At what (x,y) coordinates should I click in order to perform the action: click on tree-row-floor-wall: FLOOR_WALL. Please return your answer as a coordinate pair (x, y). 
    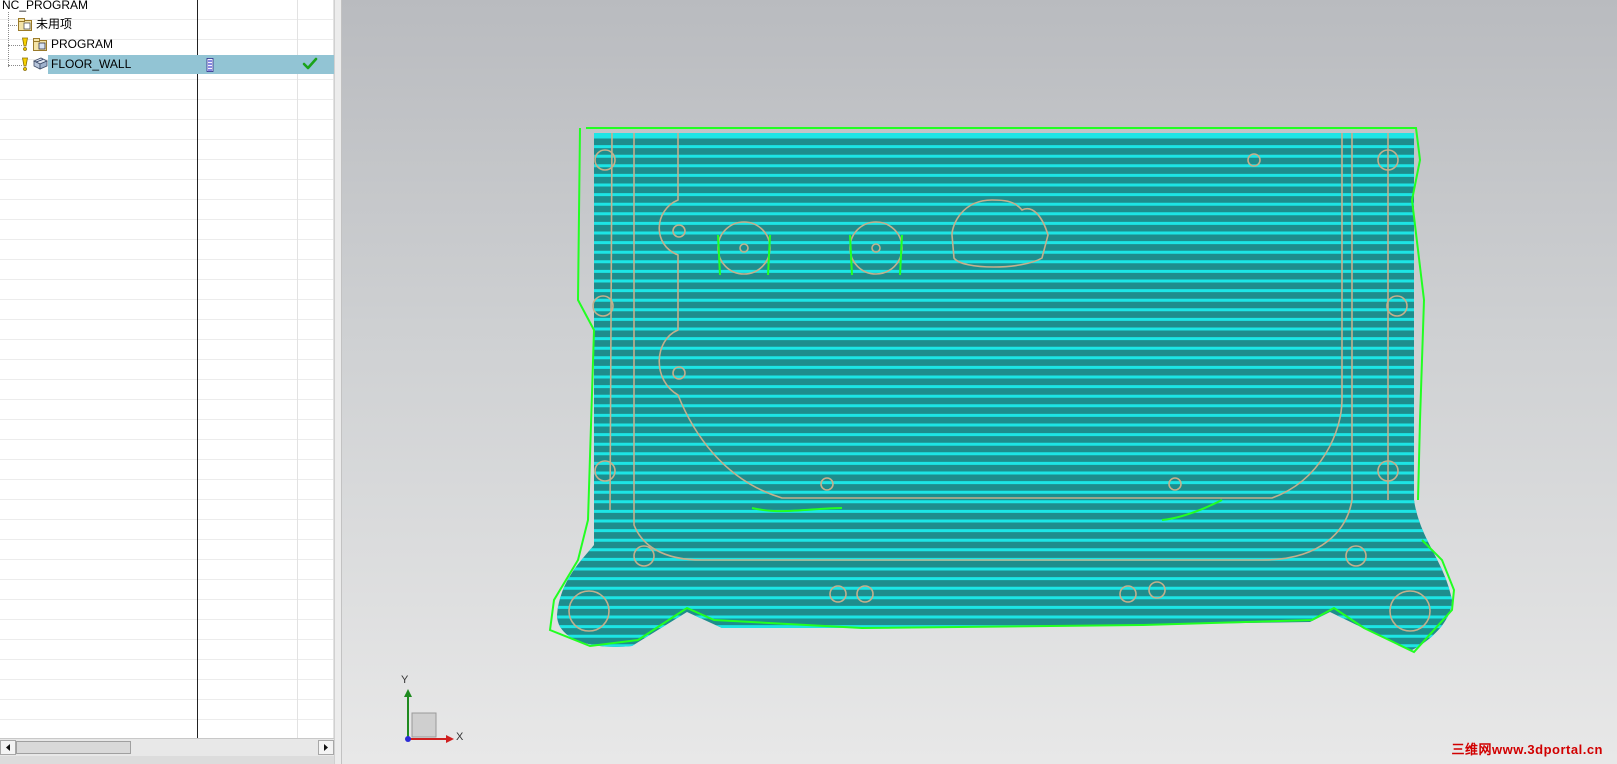
    Looking at the image, I should click on (167, 64).